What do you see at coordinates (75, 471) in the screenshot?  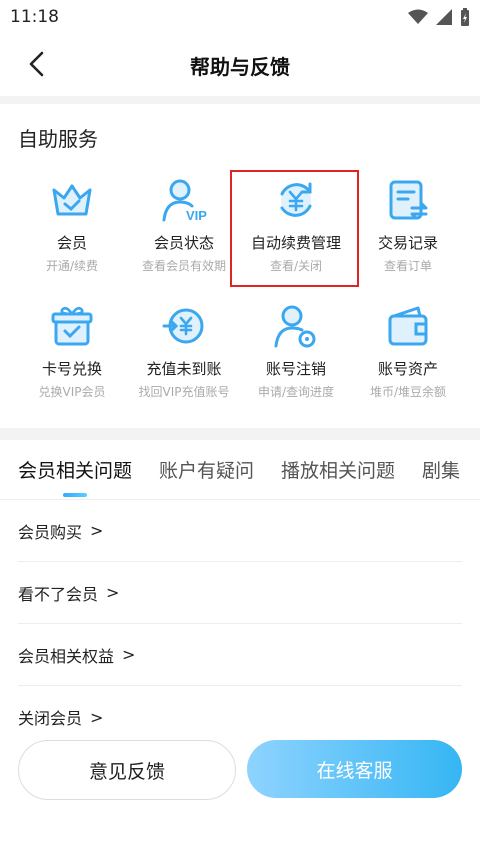 I see `tab-label: 会员相关问题` at bounding box center [75, 471].